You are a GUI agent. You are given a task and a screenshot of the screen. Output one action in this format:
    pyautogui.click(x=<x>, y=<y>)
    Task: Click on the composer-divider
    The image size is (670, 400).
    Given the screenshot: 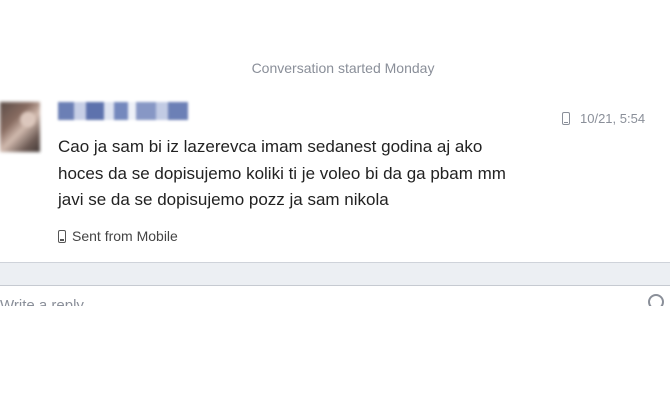 What is the action you would take?
    pyautogui.click(x=335, y=274)
    